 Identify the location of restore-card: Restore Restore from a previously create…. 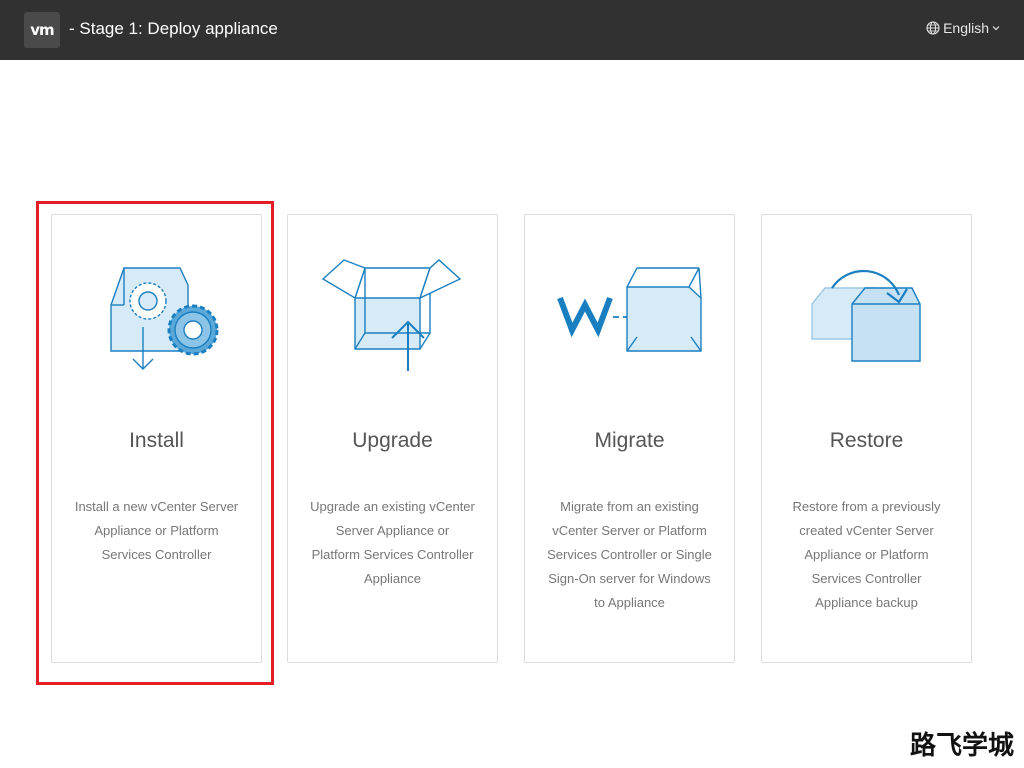
(866, 438).